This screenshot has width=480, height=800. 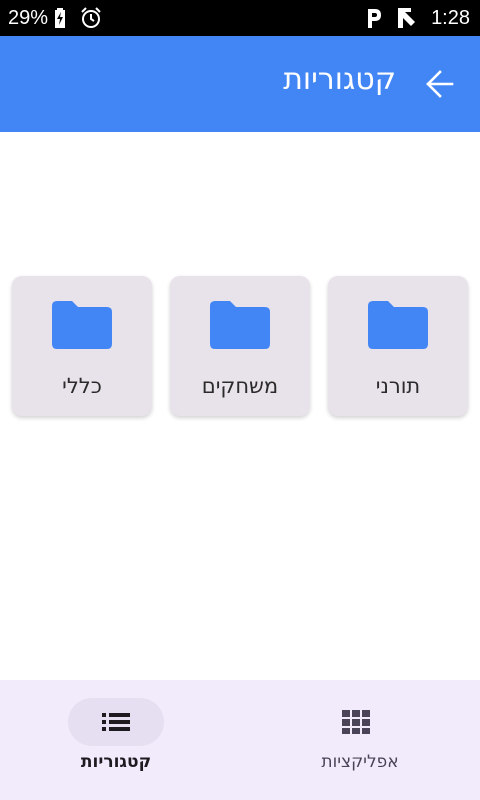 I want to click on app-bar: קטגוריות, so click(x=240, y=84).